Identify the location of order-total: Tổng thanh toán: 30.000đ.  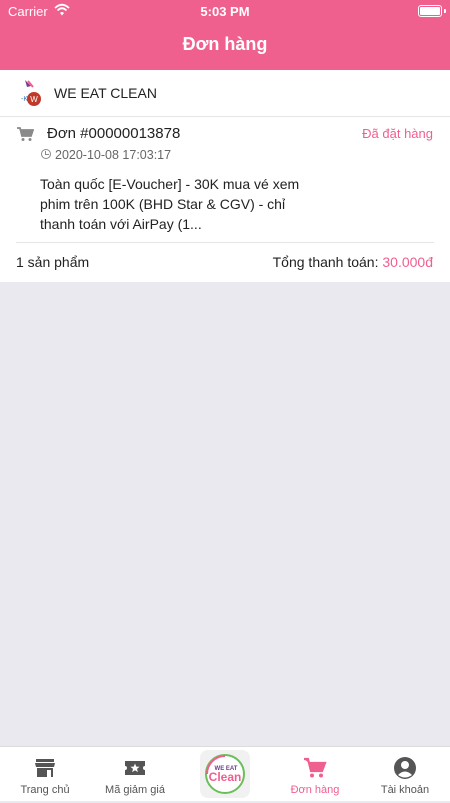
(353, 262).